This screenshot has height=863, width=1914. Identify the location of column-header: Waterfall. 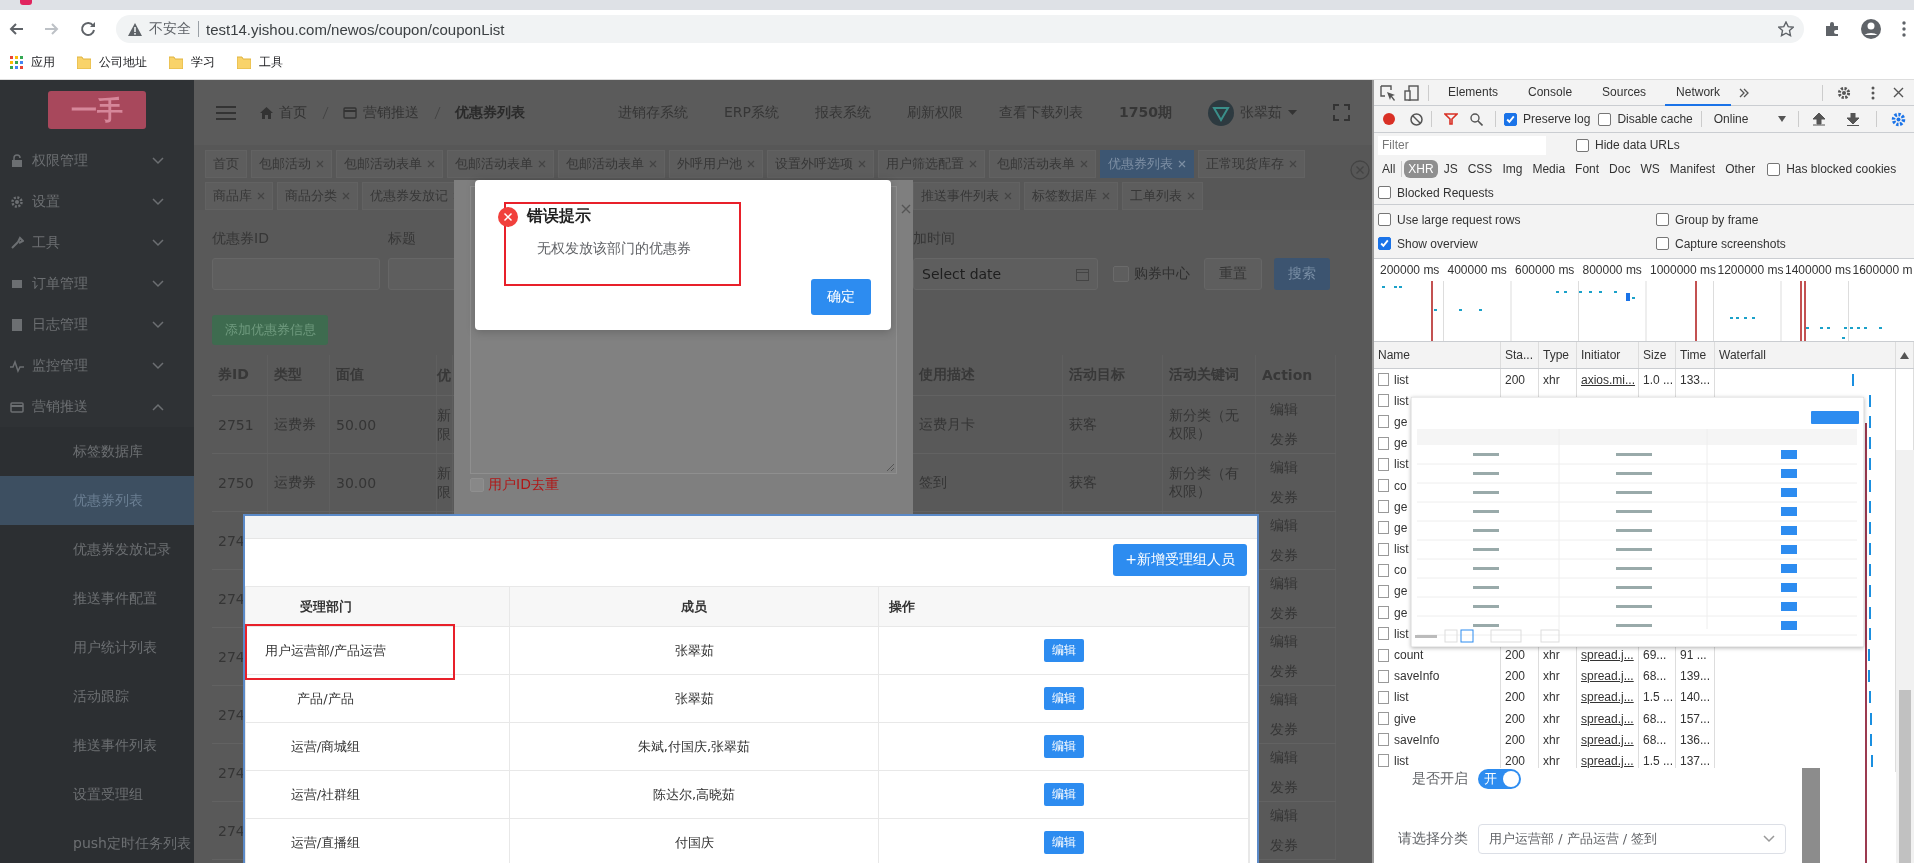
(1805, 355).